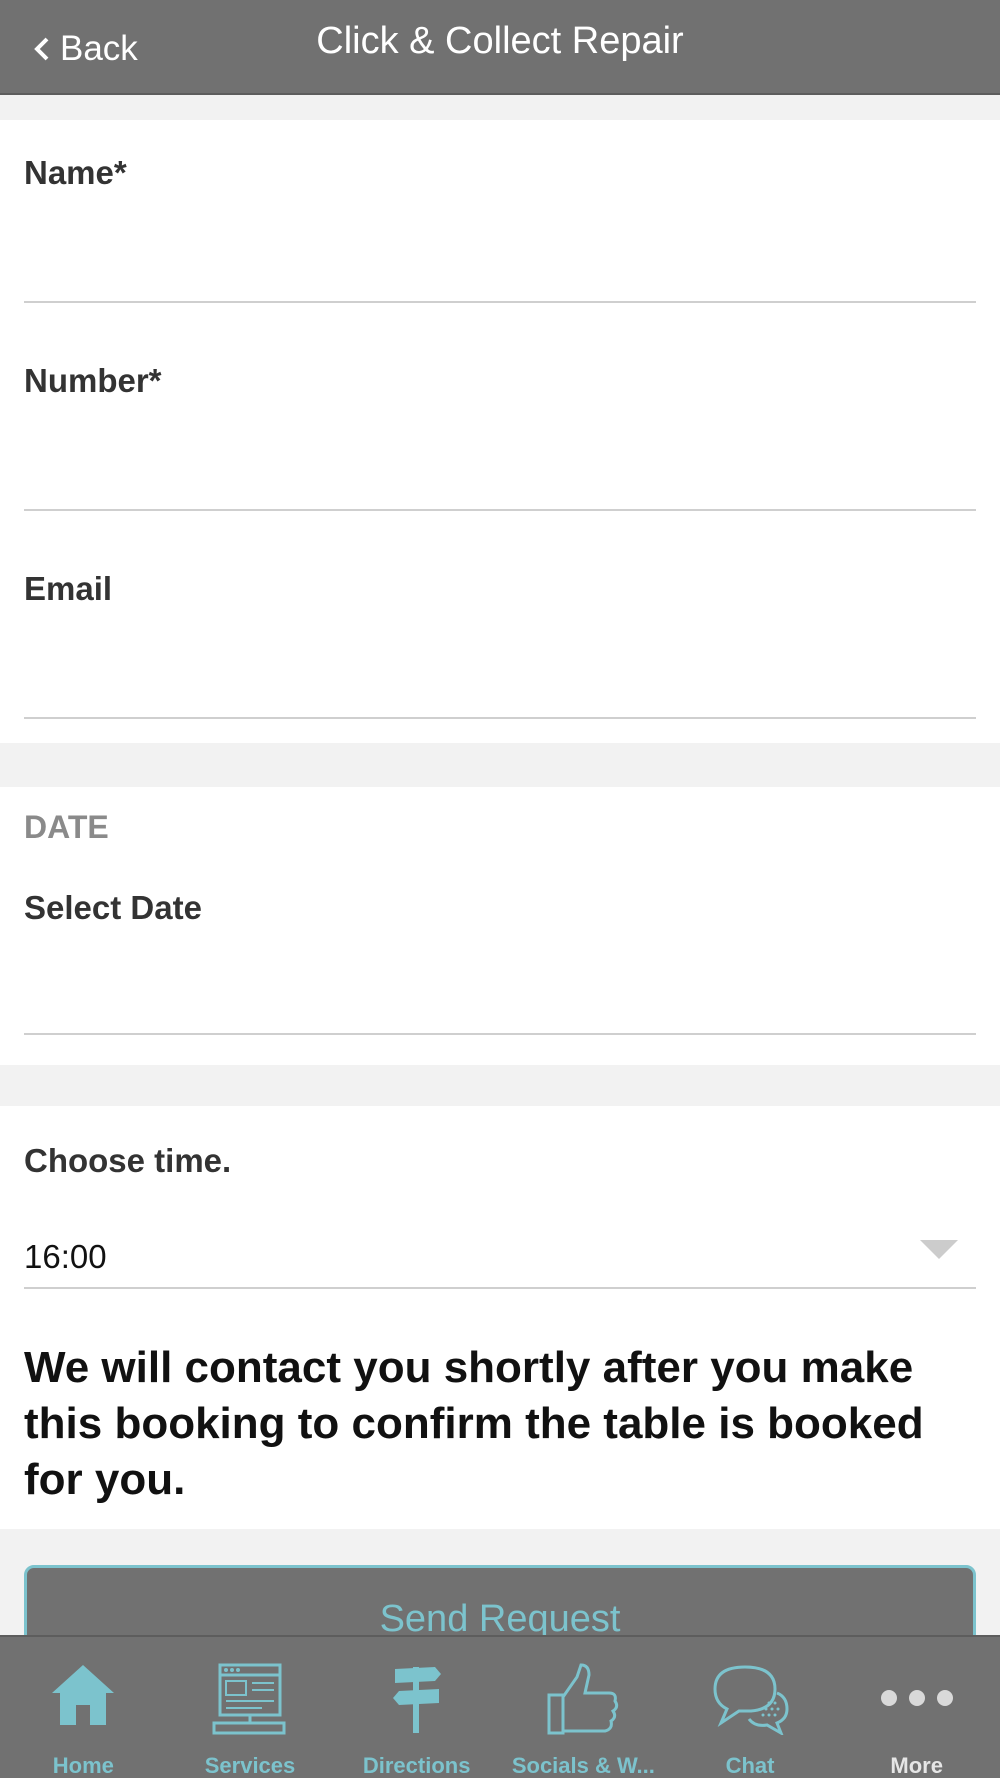 This screenshot has width=1000, height=1778. I want to click on select-date-field, so click(500, 987).